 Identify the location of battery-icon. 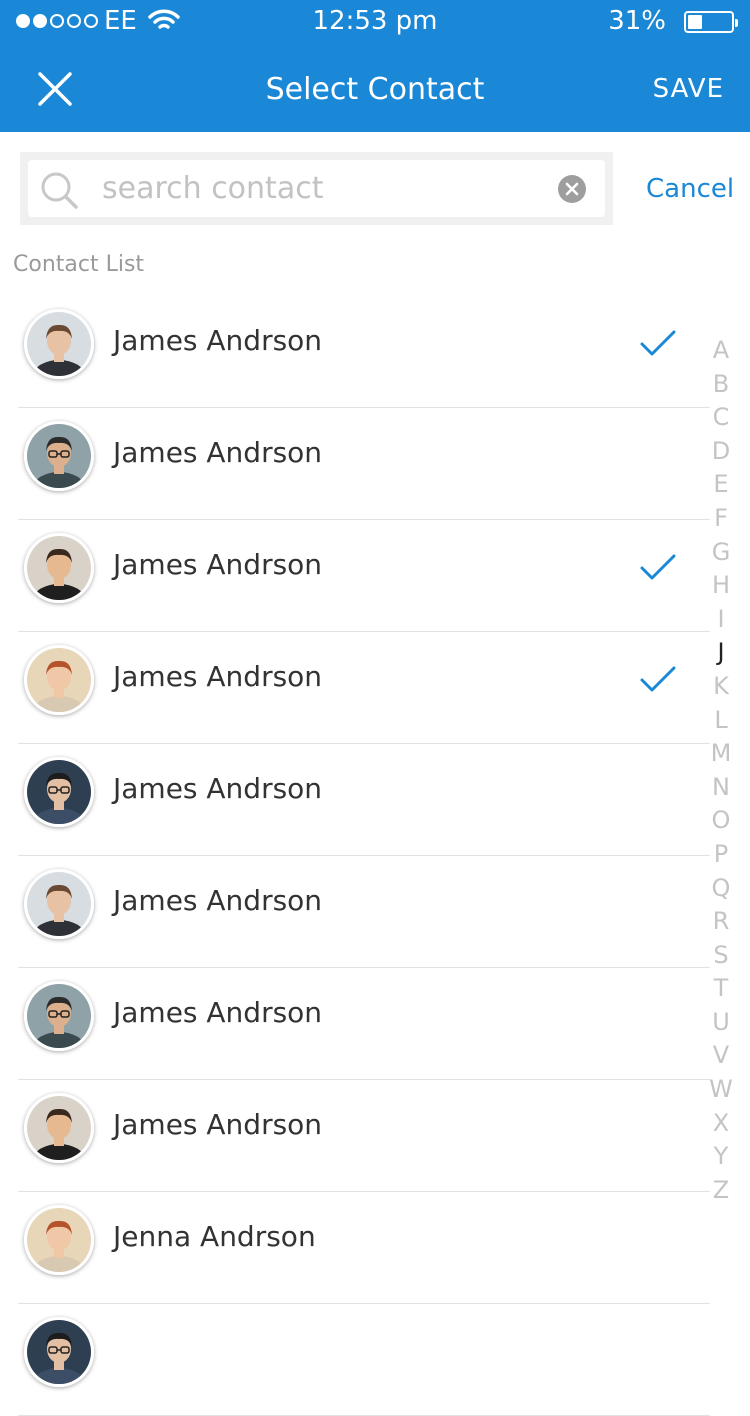
(711, 22).